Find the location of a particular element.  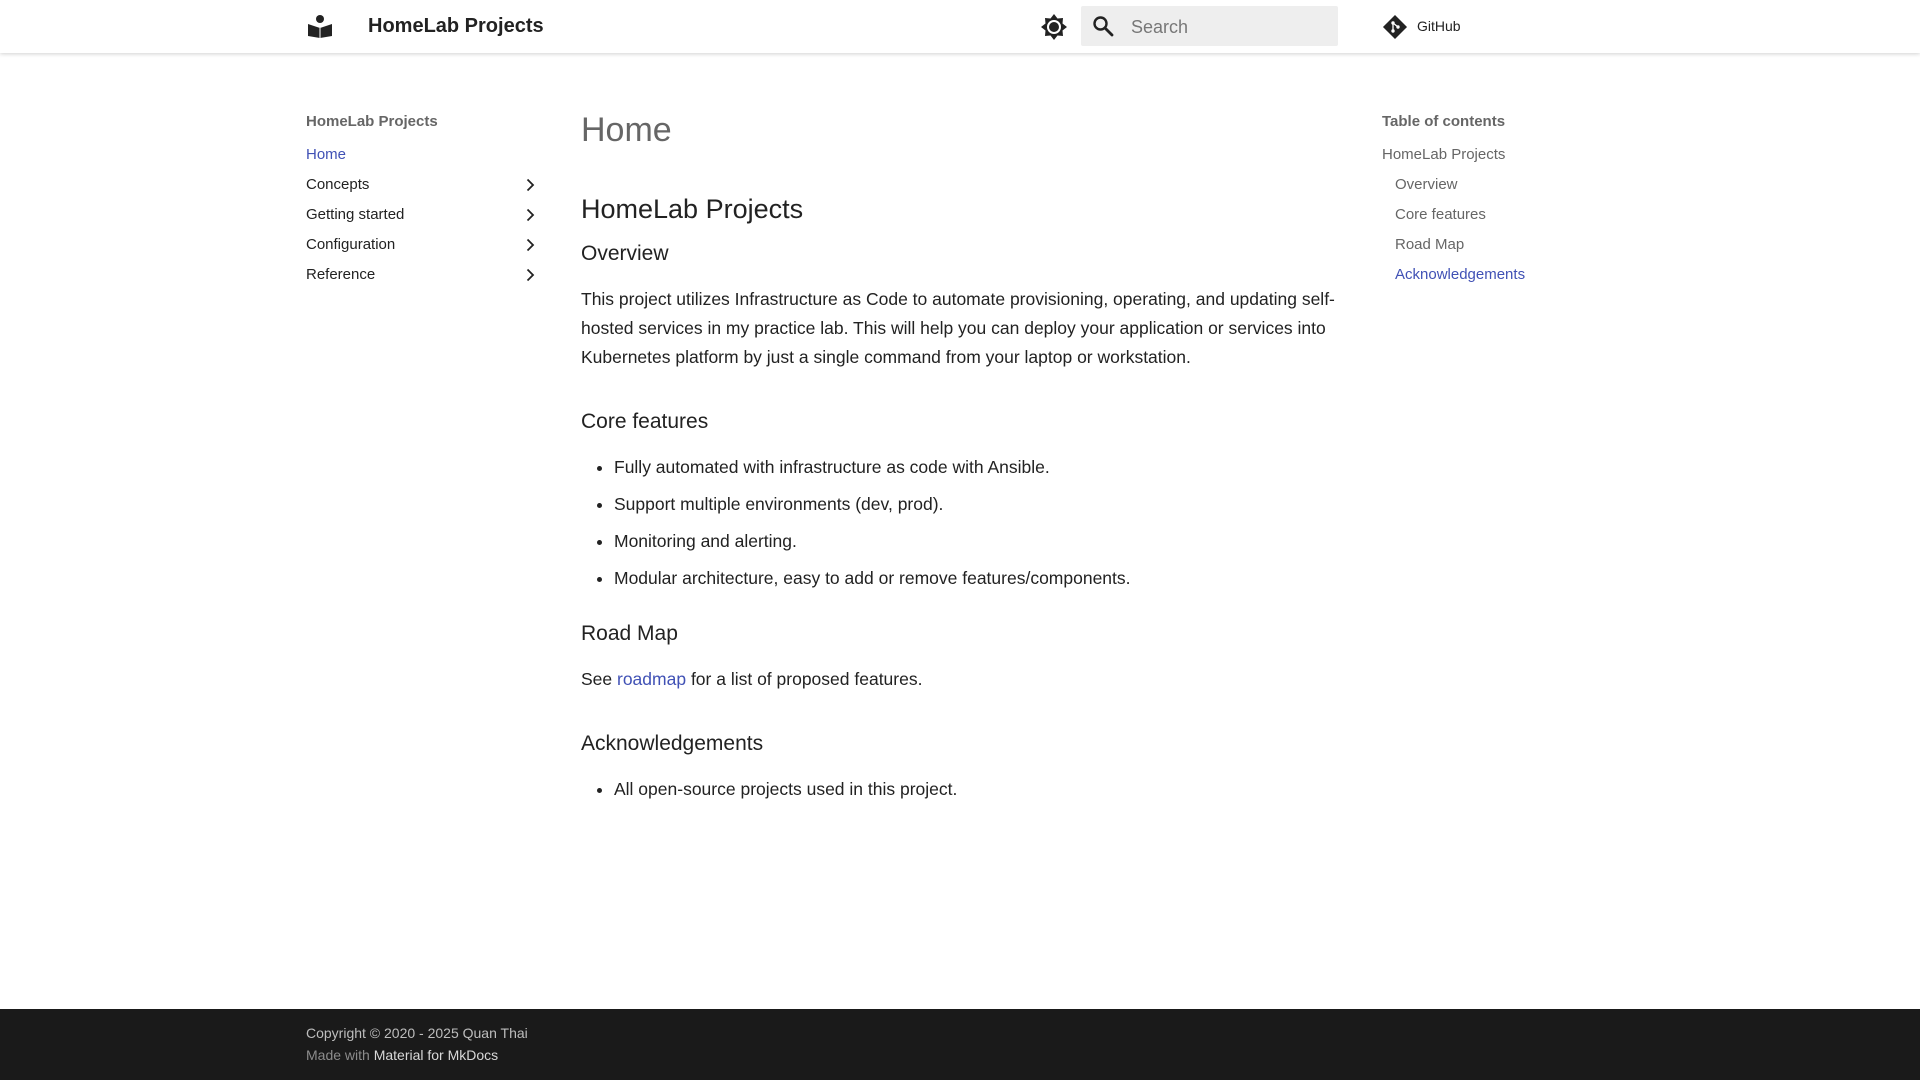

git-icon is located at coordinates (1395, 27).